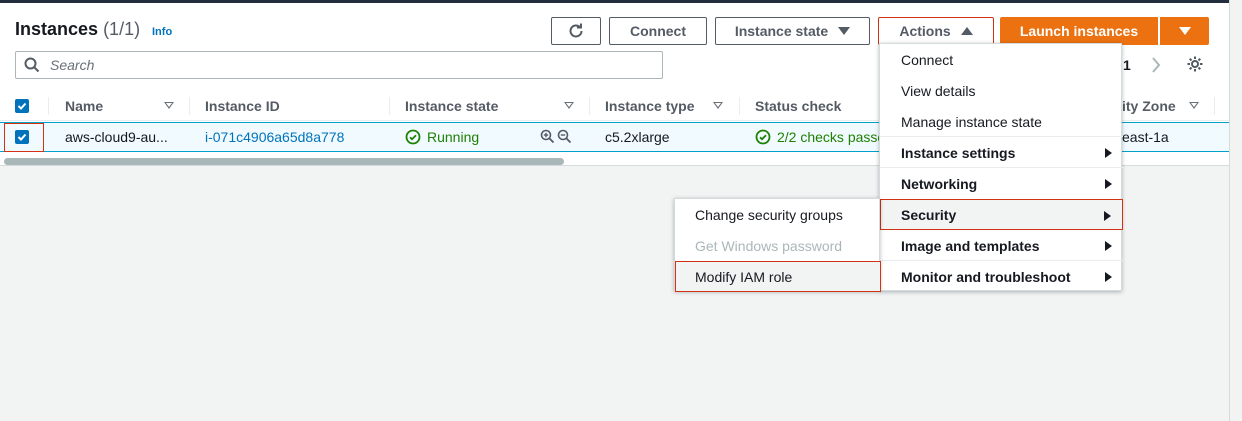 Image resolution: width=1242 pixels, height=421 pixels. I want to click on submenu-item-get-windows-password: Get Windows password, so click(778, 245).